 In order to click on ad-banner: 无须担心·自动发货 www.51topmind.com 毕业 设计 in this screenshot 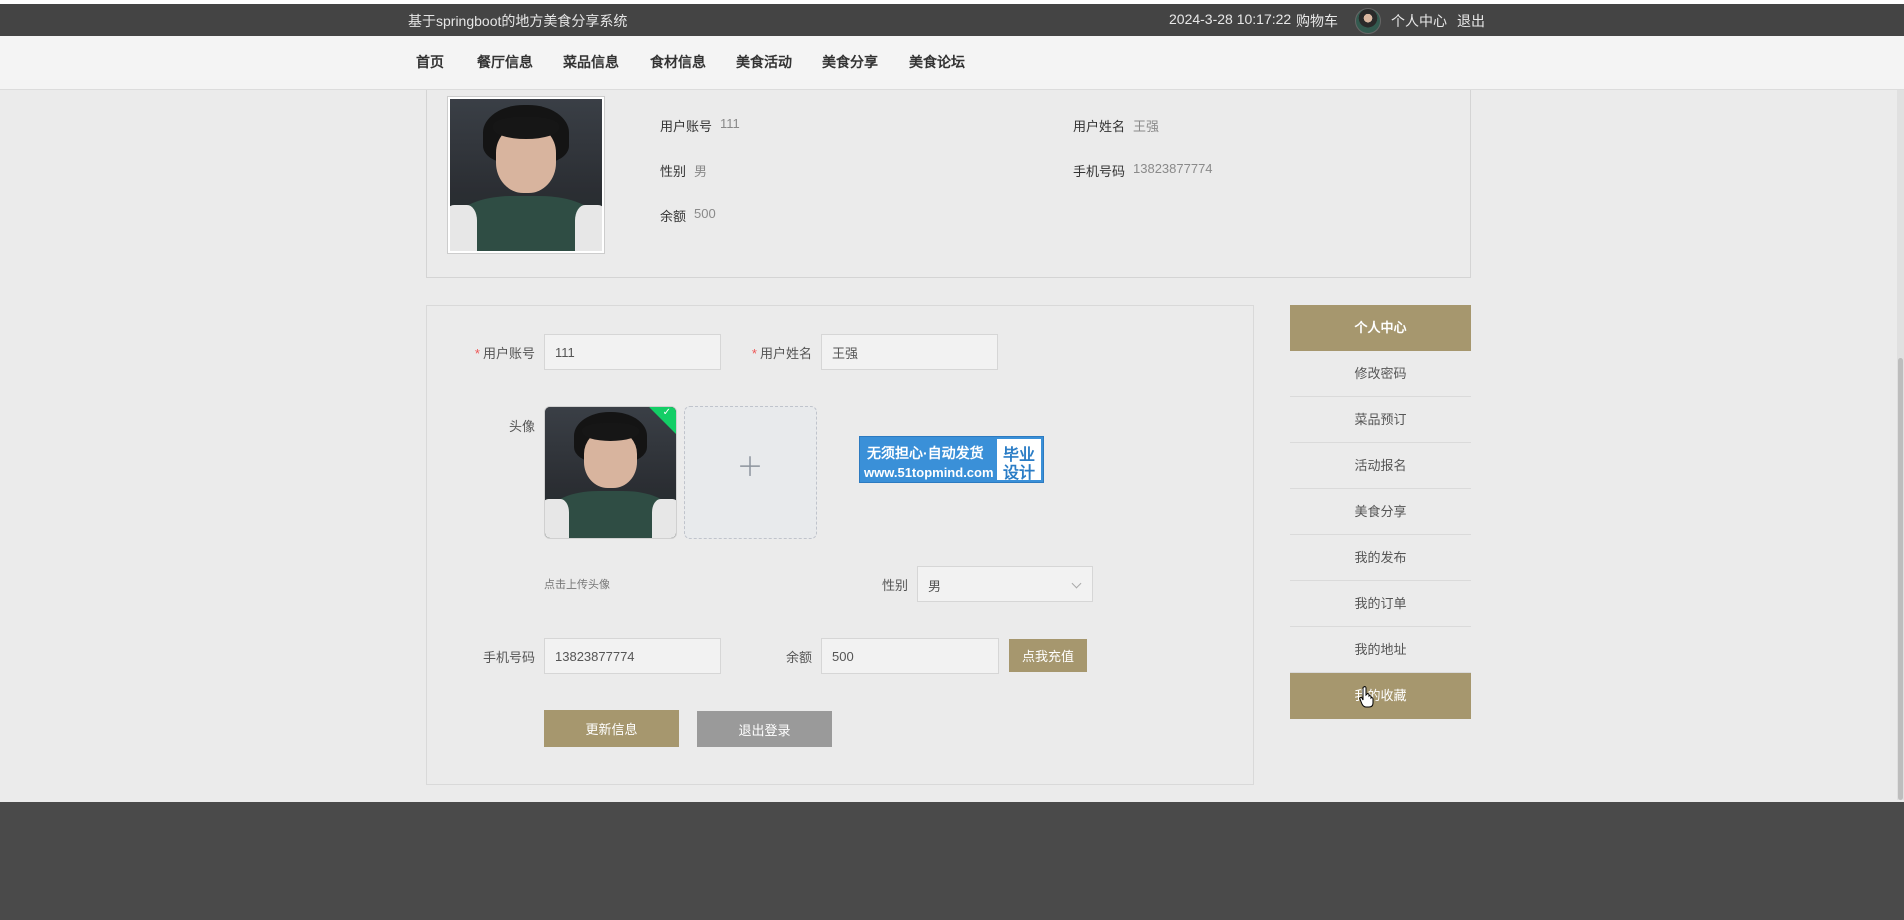, I will do `click(951, 459)`.